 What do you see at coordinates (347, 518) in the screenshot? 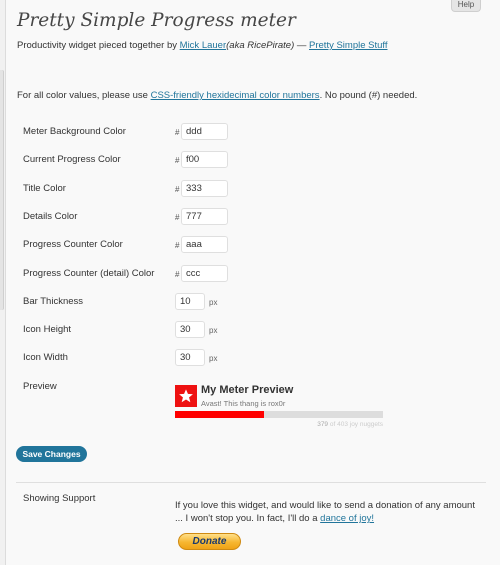
I see `dance-of-joy-link: dance of joy!` at bounding box center [347, 518].